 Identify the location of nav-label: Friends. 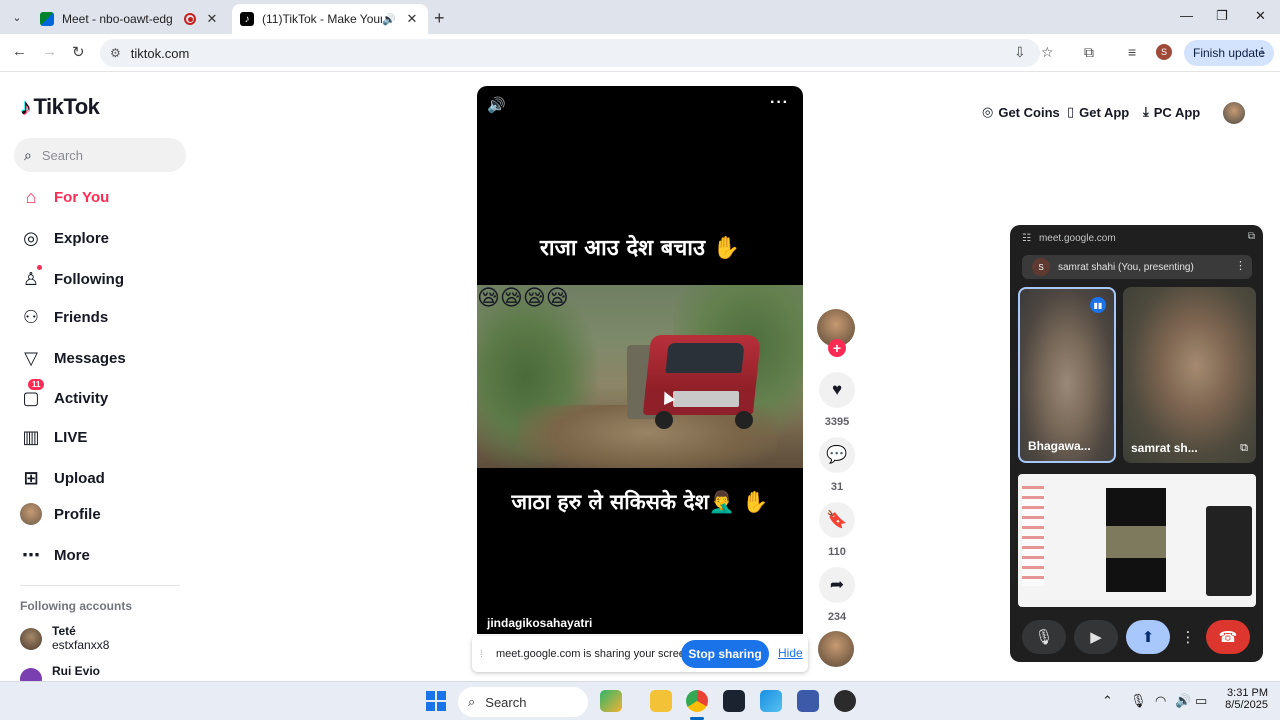
(81, 317).